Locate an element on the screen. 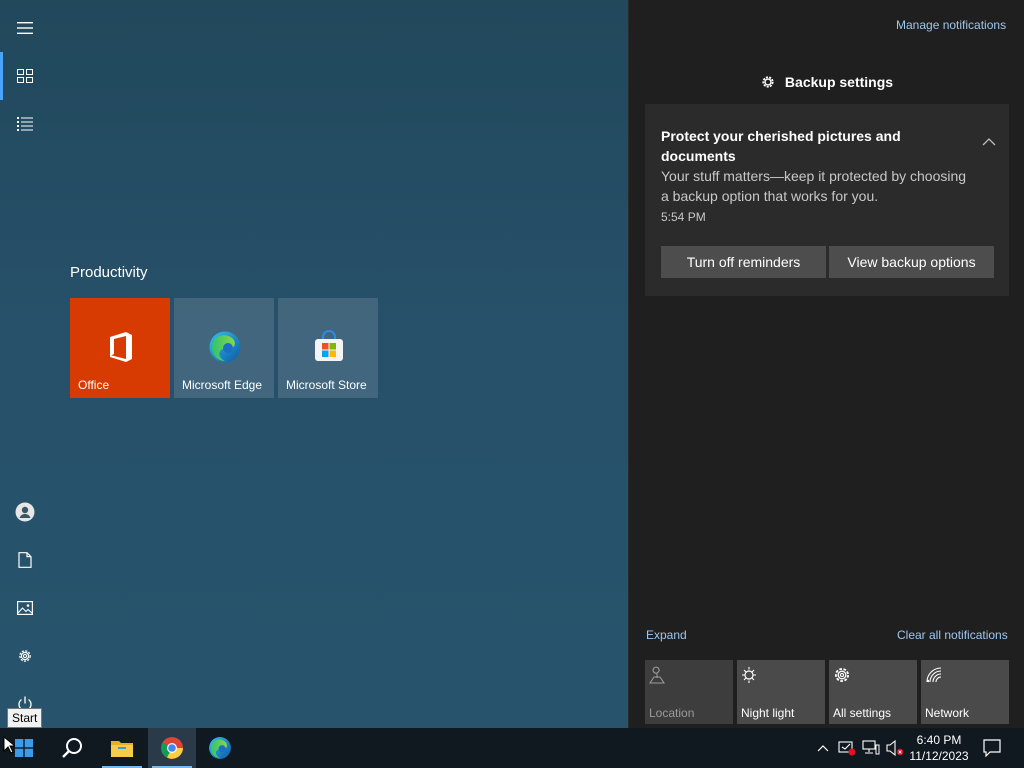  notification-app-name: Backup settings is located at coordinates (839, 82).